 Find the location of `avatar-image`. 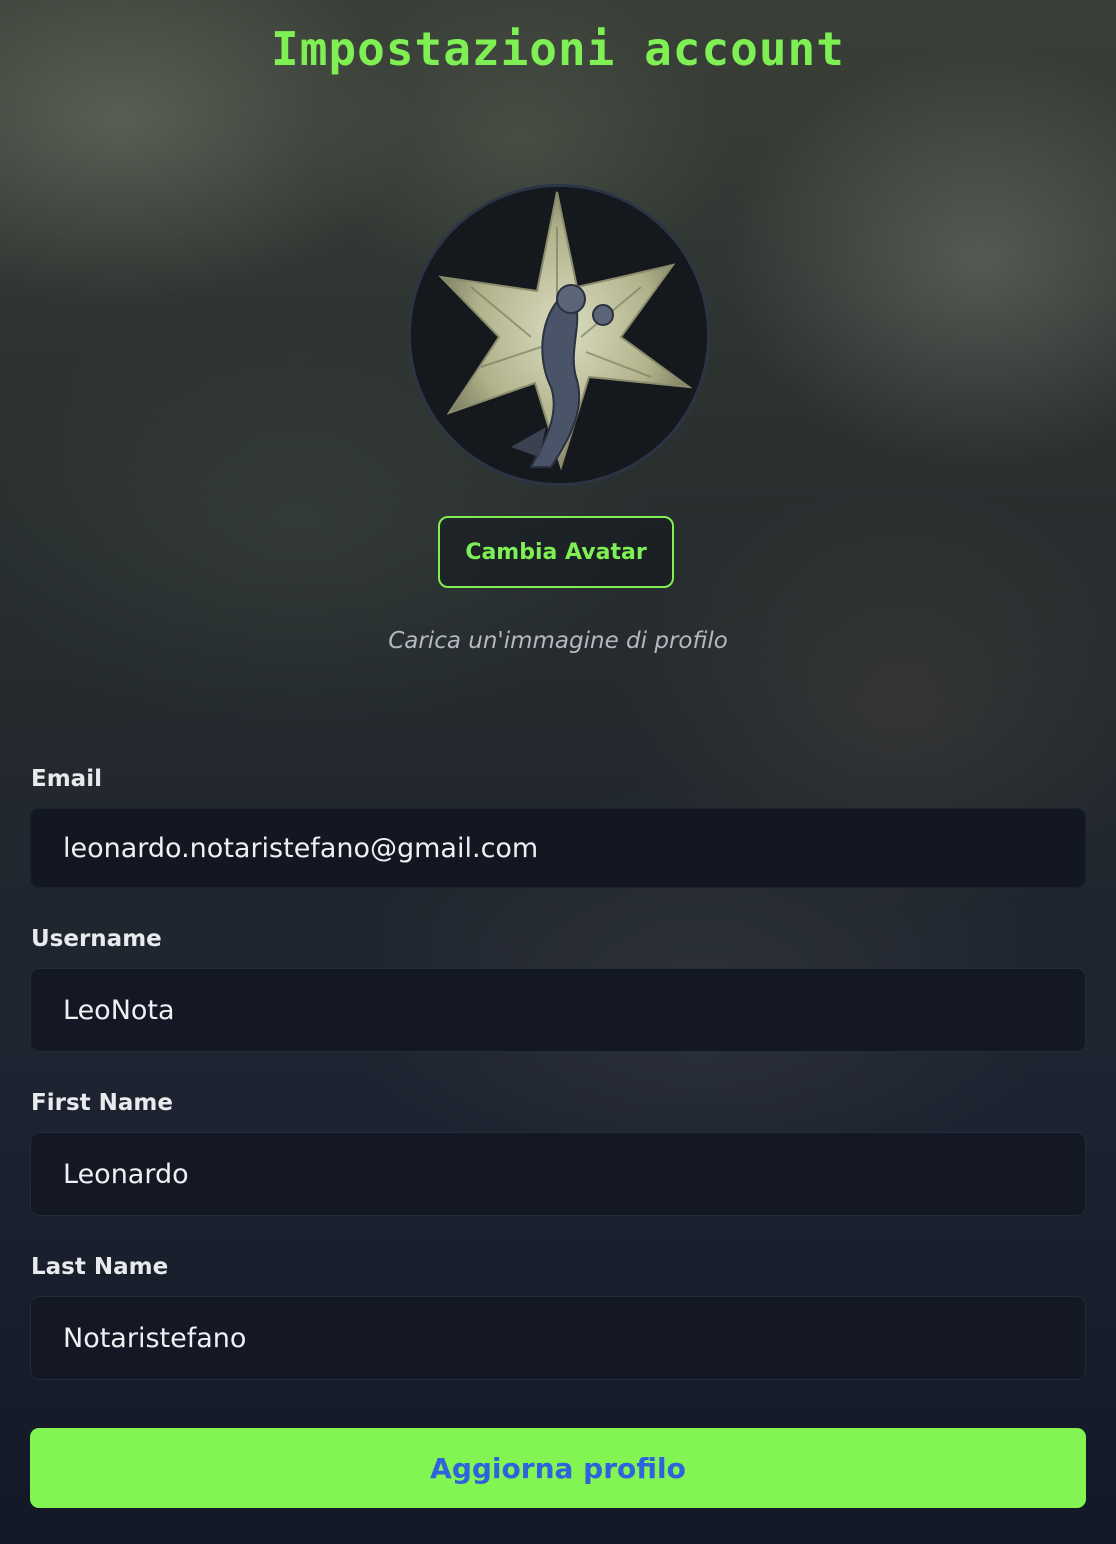

avatar-image is located at coordinates (559, 335).